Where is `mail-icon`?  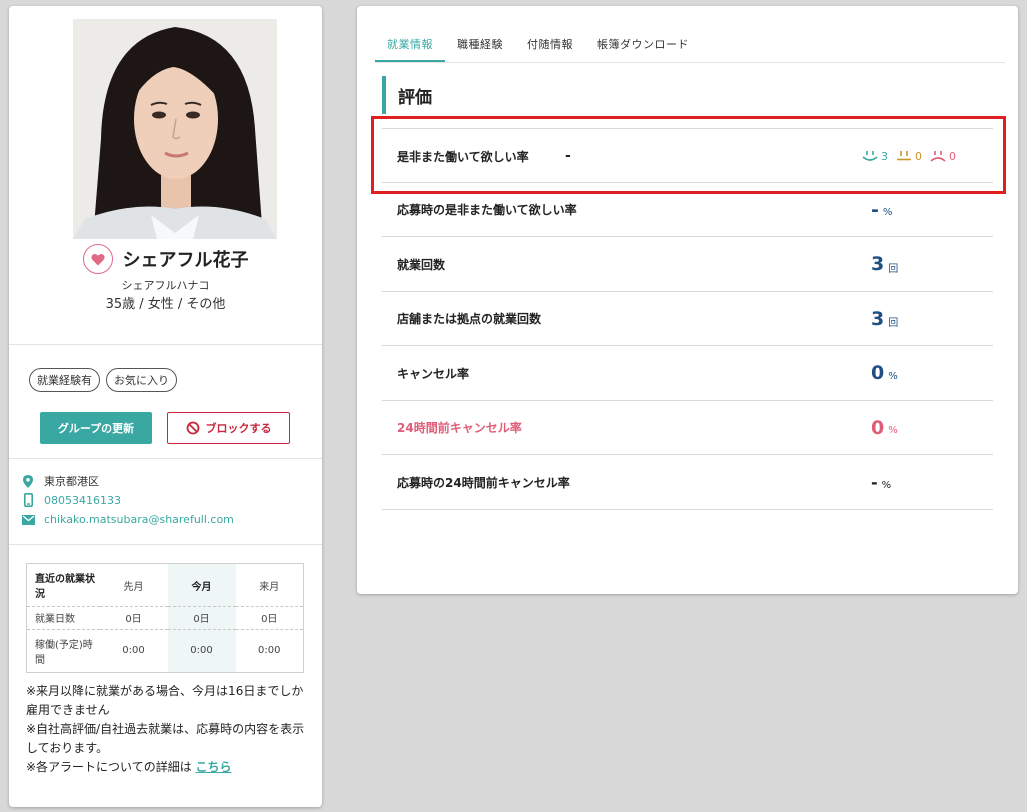
mail-icon is located at coordinates (28, 519).